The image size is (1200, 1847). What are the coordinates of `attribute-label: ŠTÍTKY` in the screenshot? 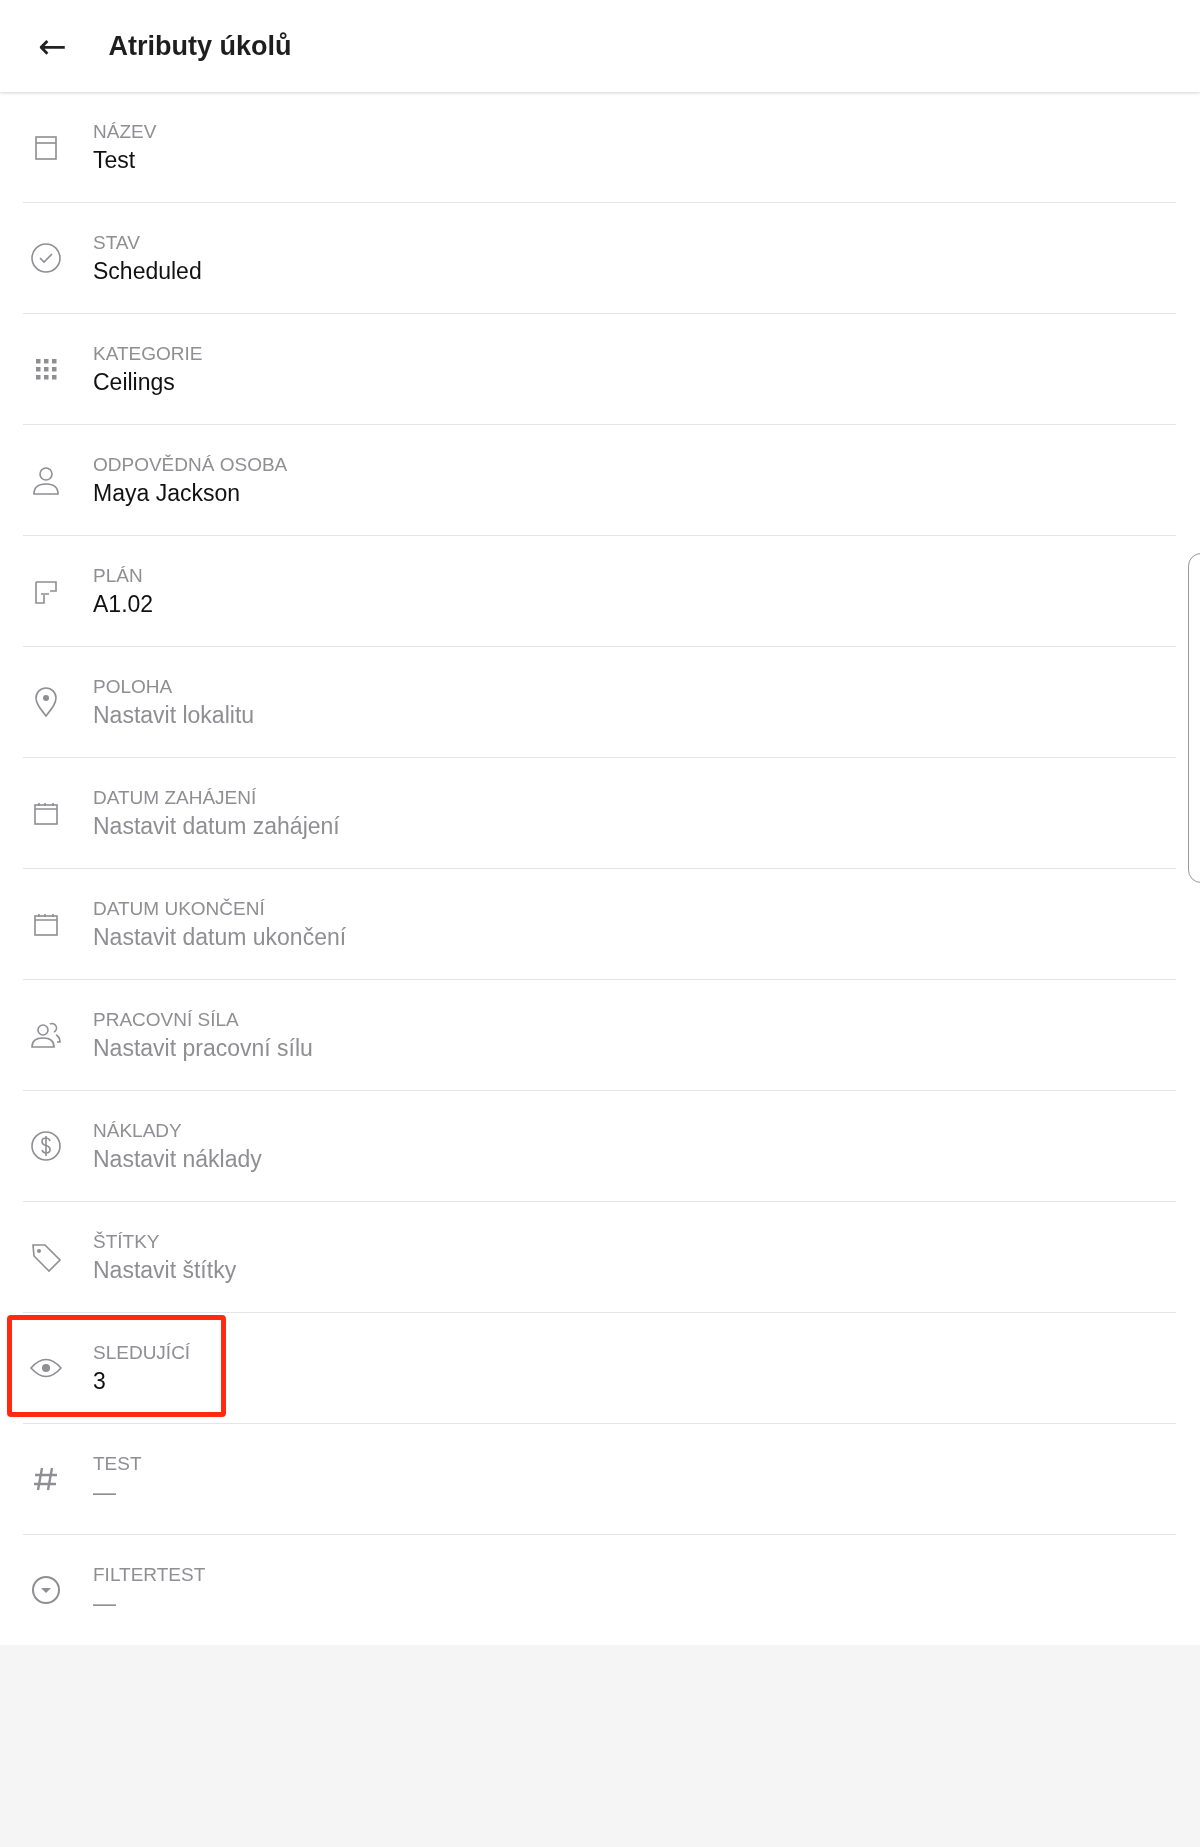 It's located at (127, 1241).